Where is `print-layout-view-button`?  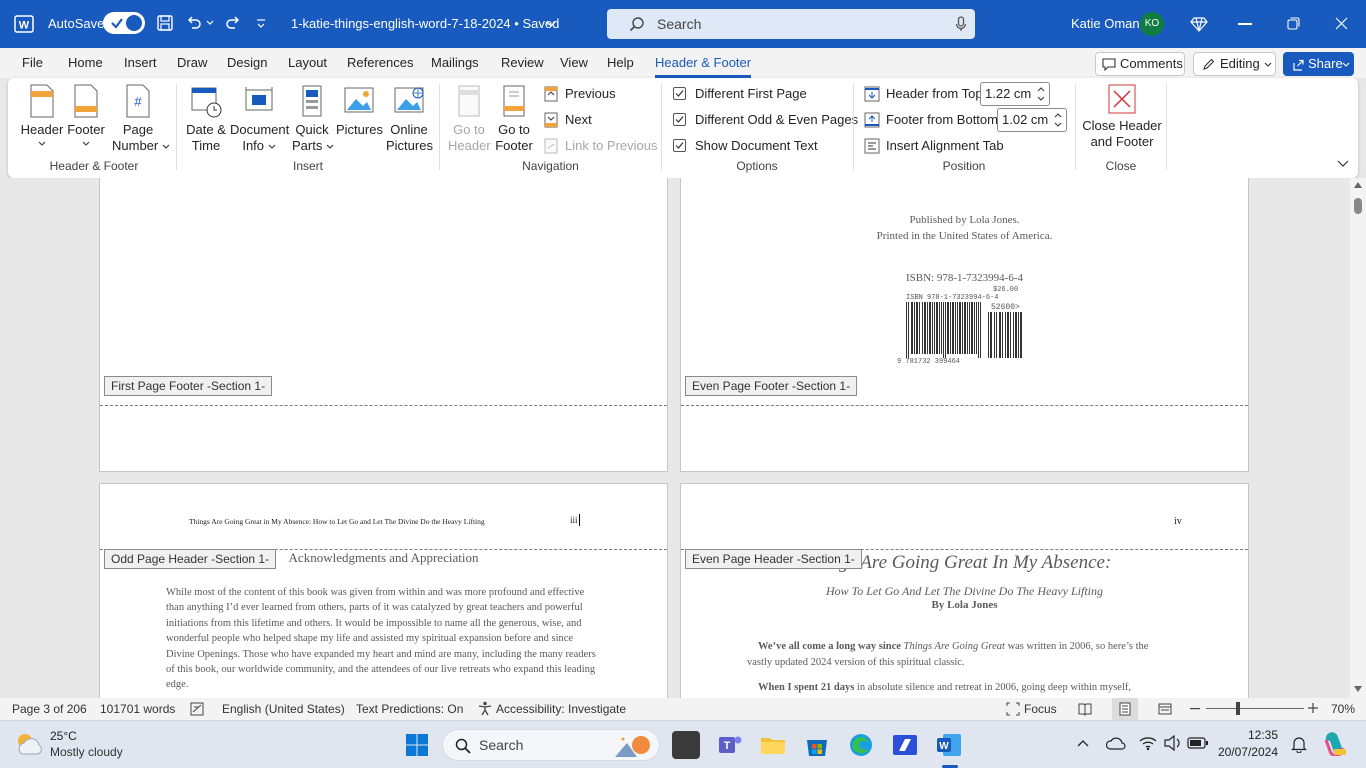
print-layout-view-button is located at coordinates (1125, 709).